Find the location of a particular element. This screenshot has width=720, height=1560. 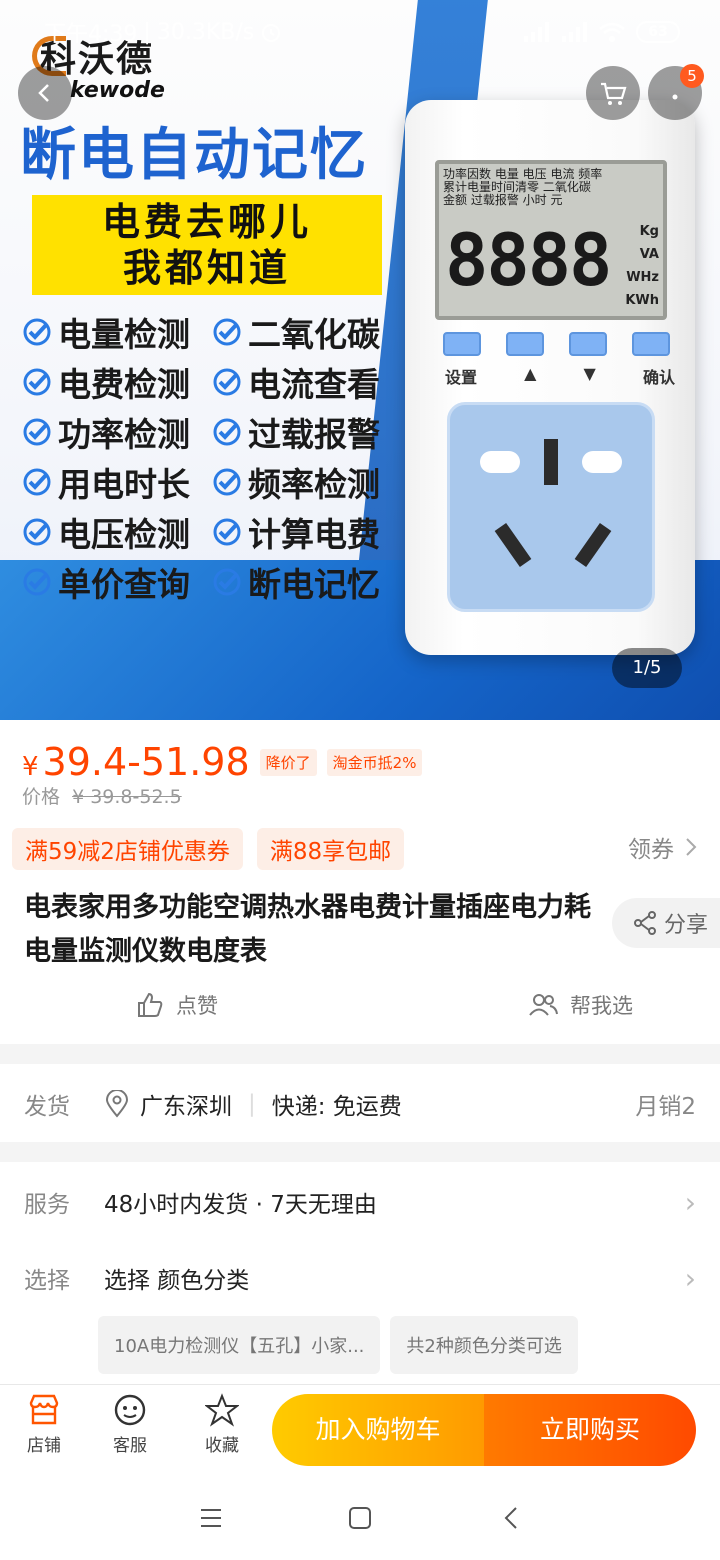

lcd-line-3: 金额 过载报警 小时 元 is located at coordinates (503, 200).